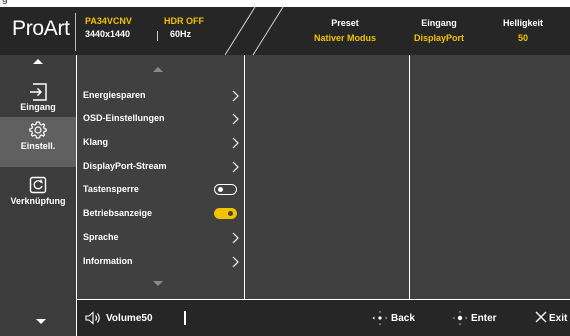 Image resolution: width=570 pixels, height=336 pixels. Describe the element at coordinates (323, 318) in the screenshot. I see `osd-footer: Volume50 Back Enter Exit` at that location.